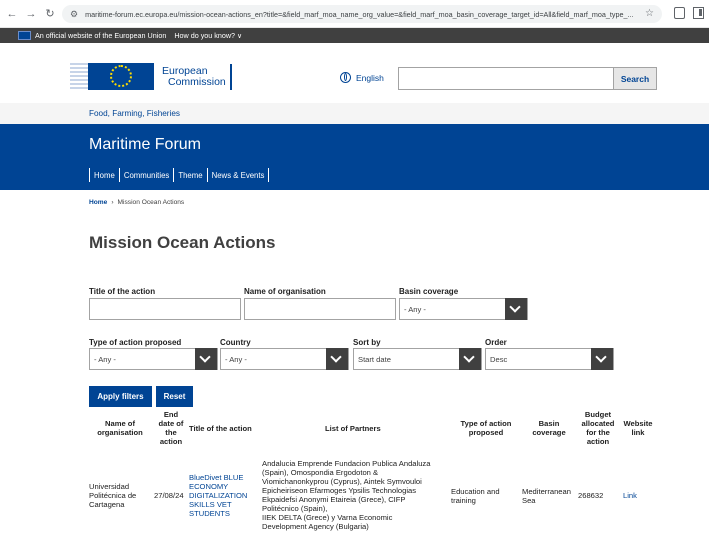 The height and width of the screenshot is (538, 709). What do you see at coordinates (463, 309) in the screenshot?
I see `basin-filter-select: - Any -` at bounding box center [463, 309].